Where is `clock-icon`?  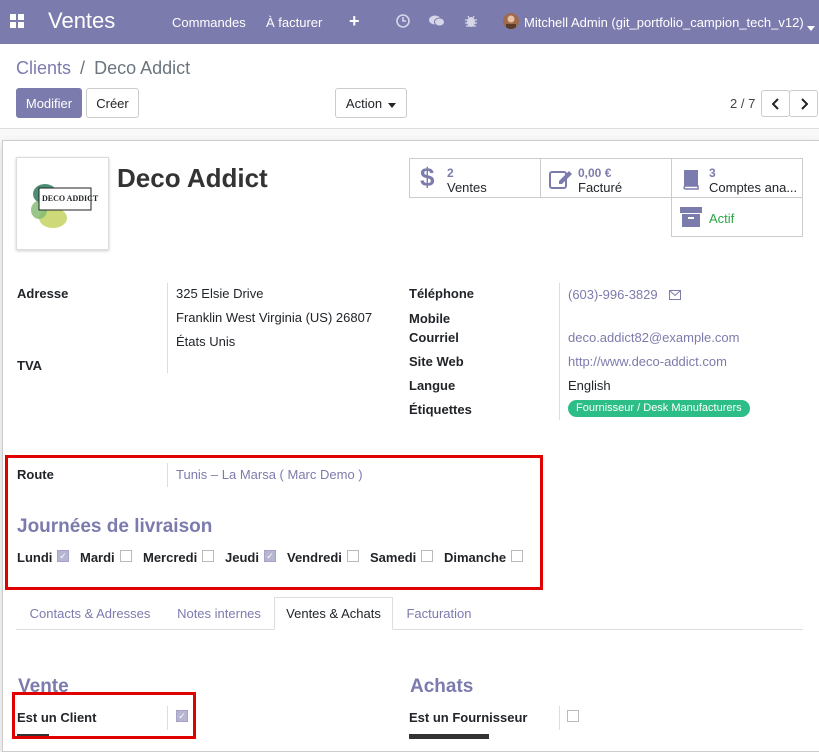
clock-icon is located at coordinates (403, 22).